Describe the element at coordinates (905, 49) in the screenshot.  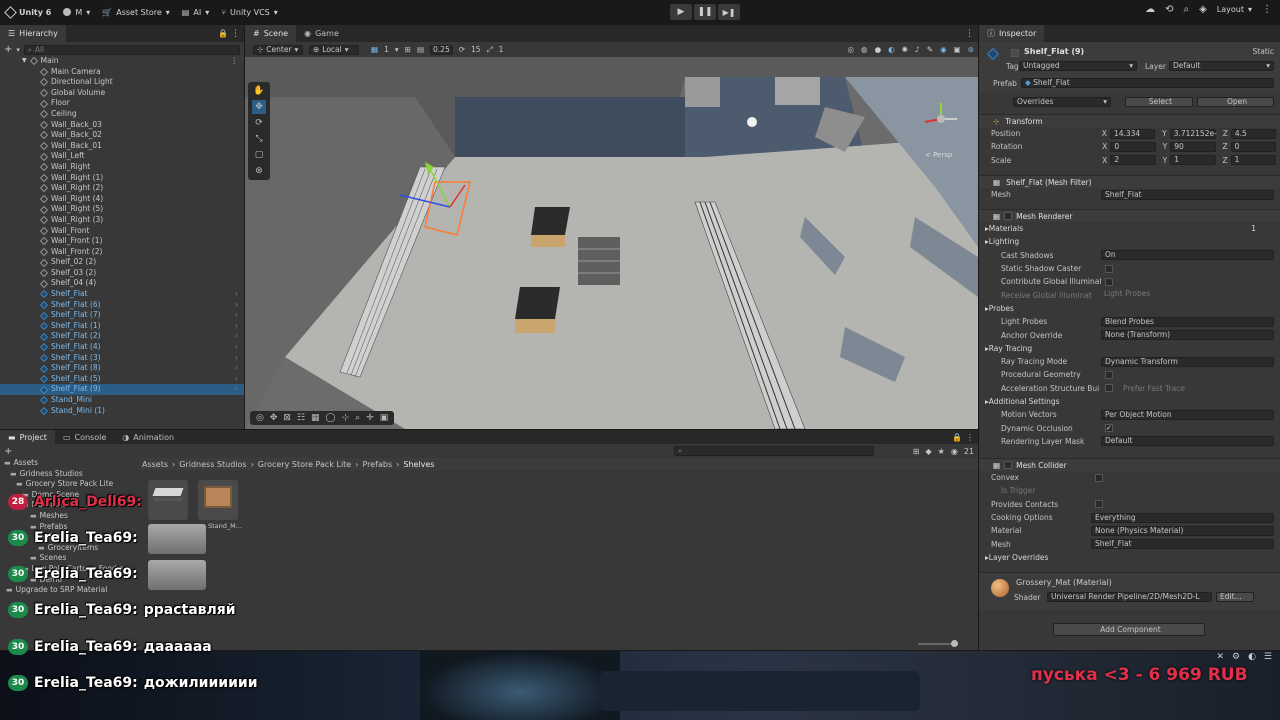
I see `lighting-icon: ✺` at that location.